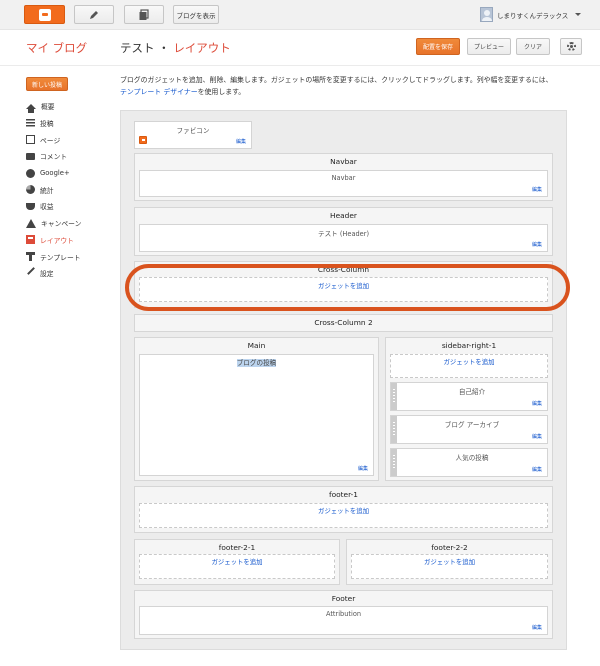 The image size is (600, 666). What do you see at coordinates (489, 46) in the screenshot?
I see `preview-button: プレビュー` at bounding box center [489, 46].